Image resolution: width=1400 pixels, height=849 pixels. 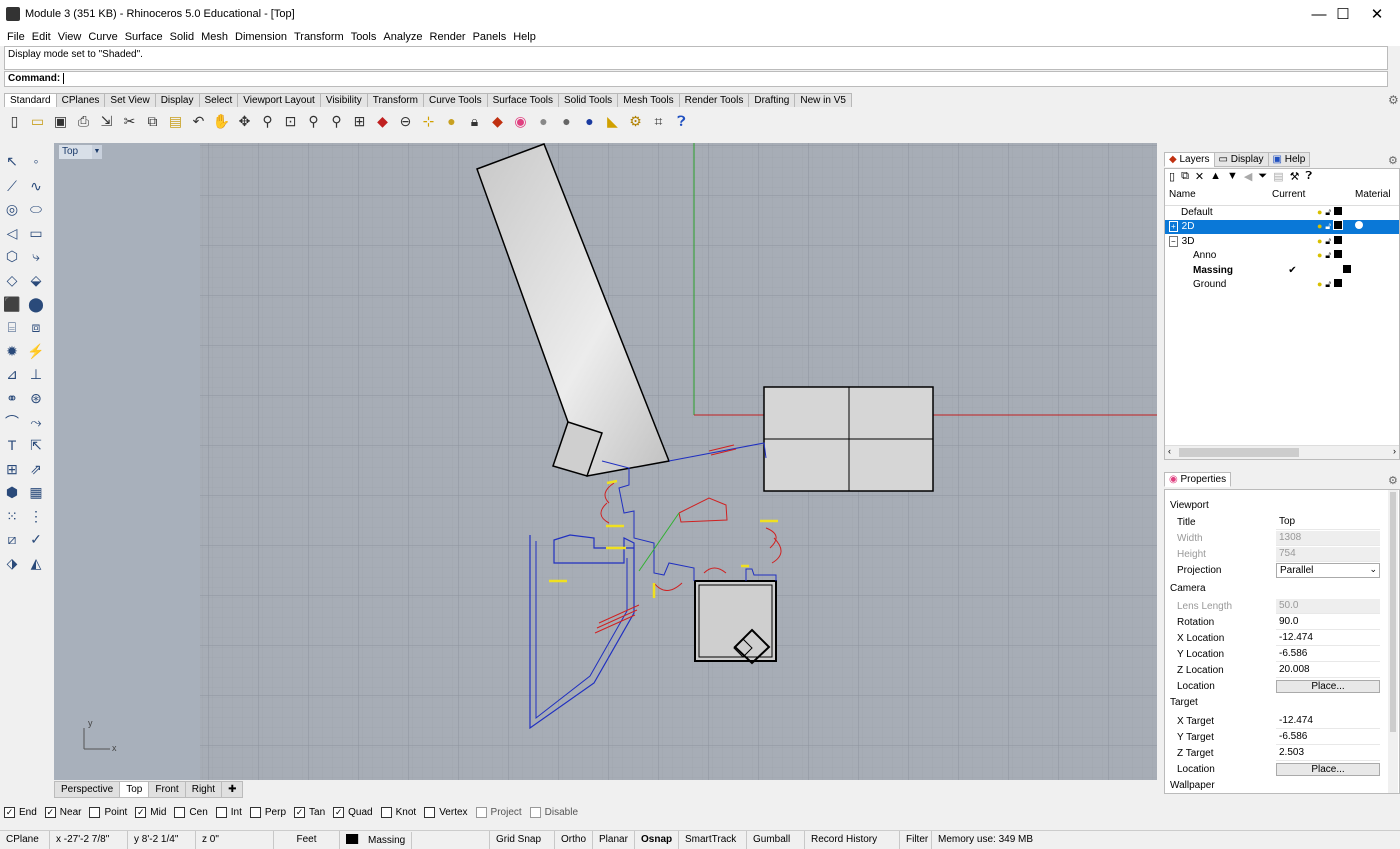 What do you see at coordinates (776, 840) in the screenshot?
I see `status-gumball: Gumball` at bounding box center [776, 840].